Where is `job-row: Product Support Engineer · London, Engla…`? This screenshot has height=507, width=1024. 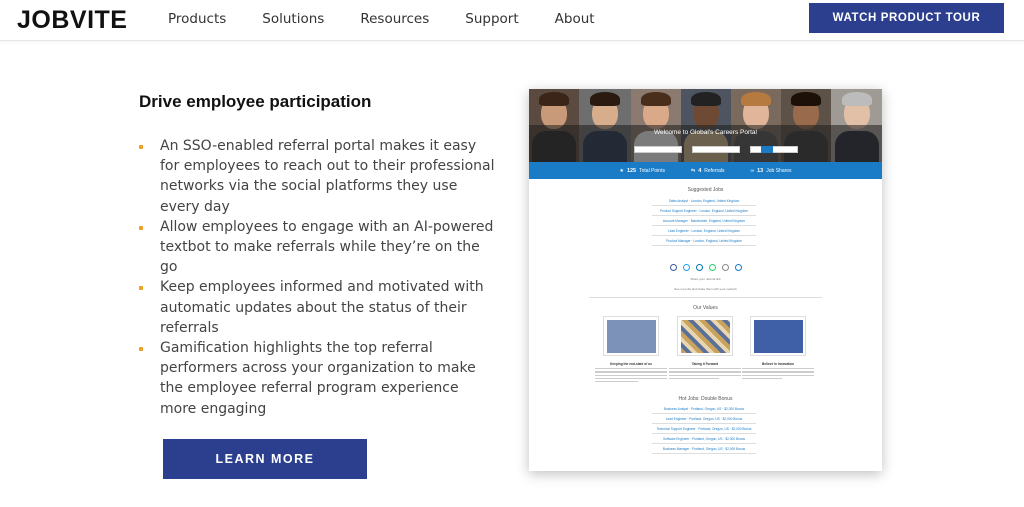 job-row: Product Support Engineer · London, Engla… is located at coordinates (704, 211).